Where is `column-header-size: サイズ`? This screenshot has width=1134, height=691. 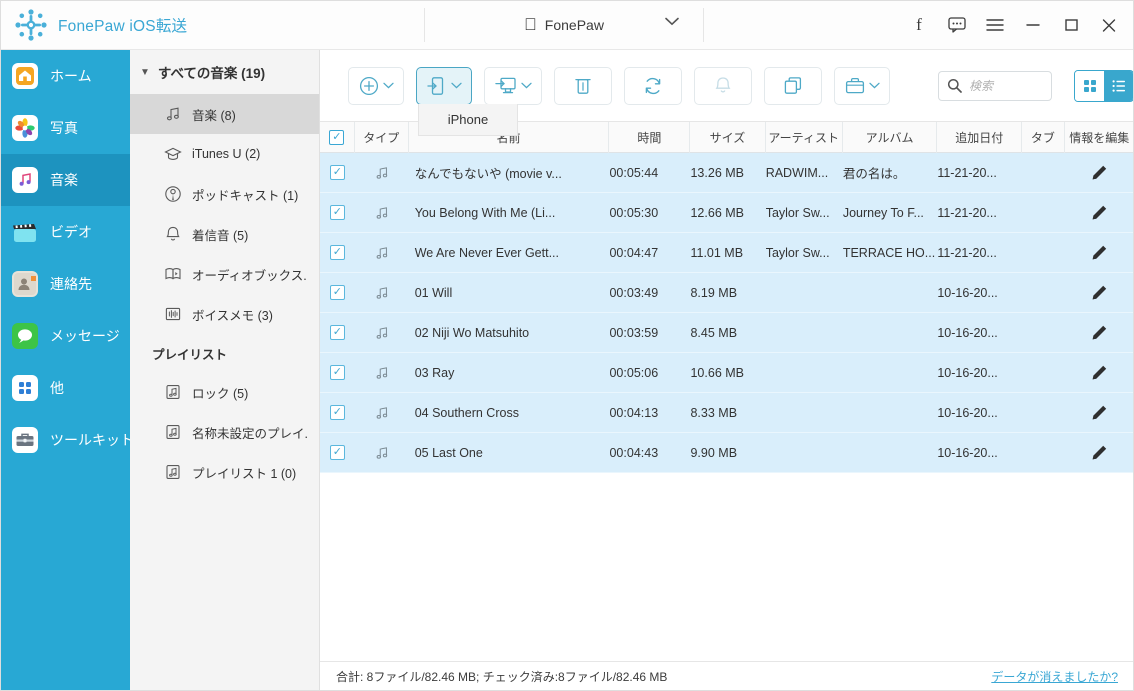
column-header-size: サイズ is located at coordinates (728, 137).